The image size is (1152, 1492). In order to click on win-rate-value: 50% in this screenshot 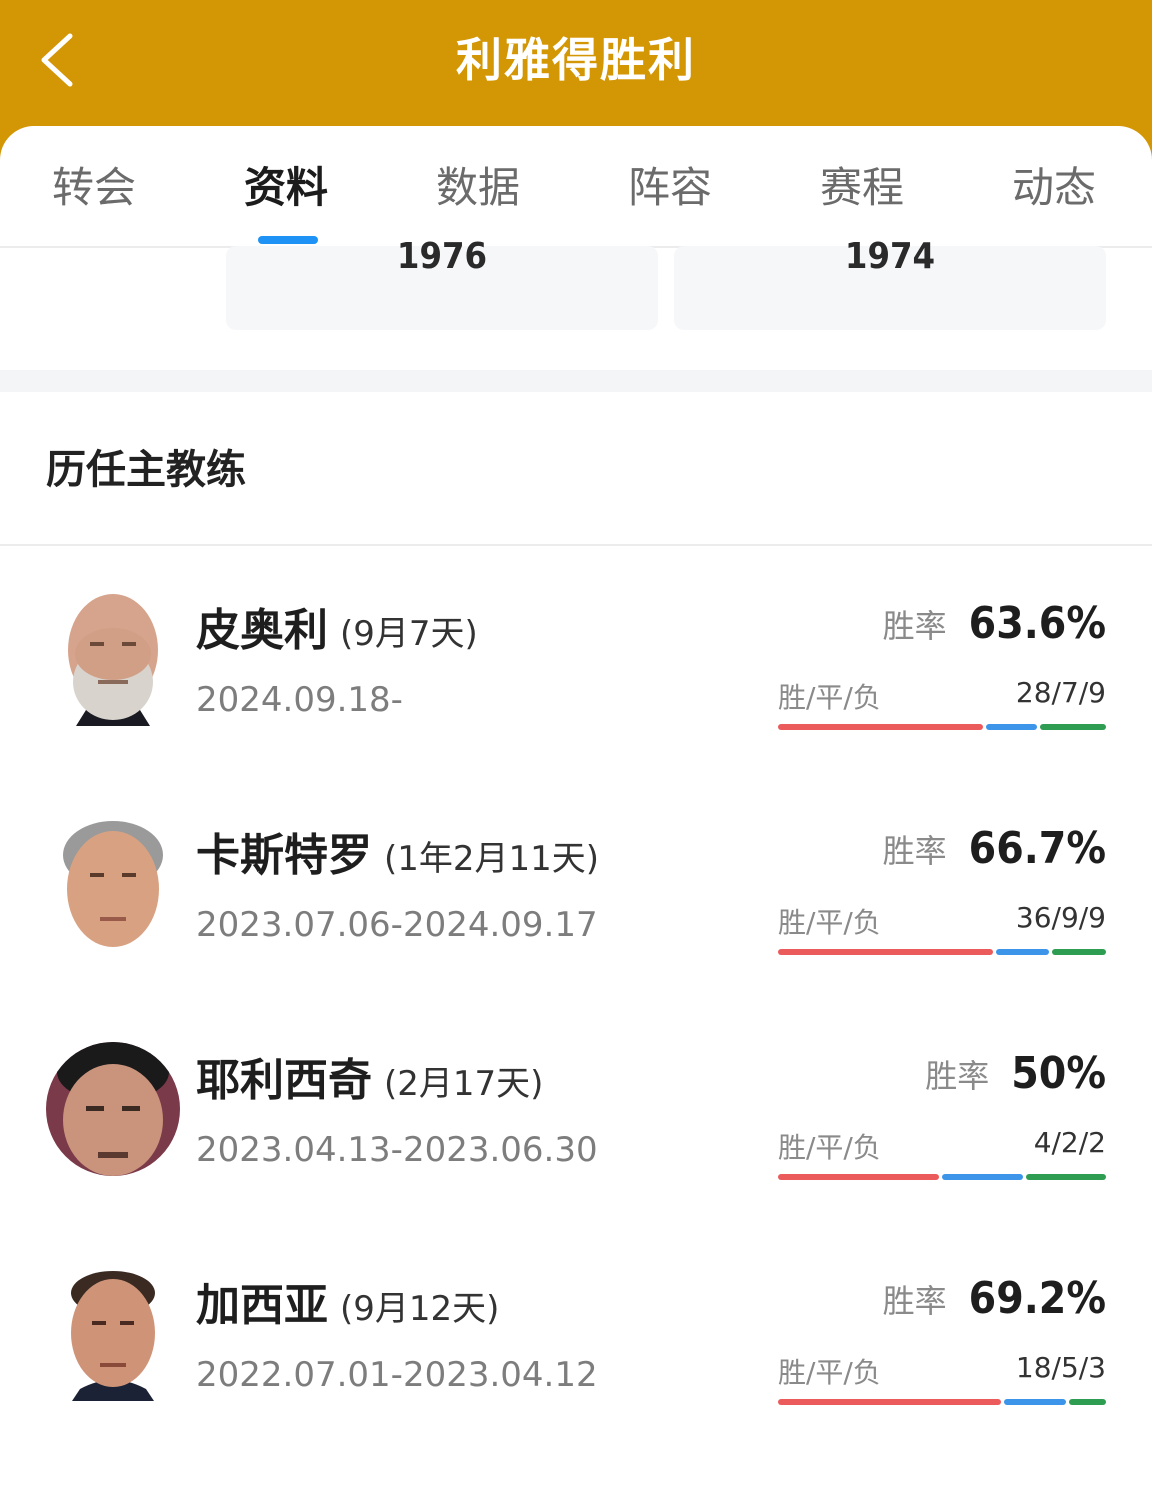, I will do `click(1058, 1073)`.